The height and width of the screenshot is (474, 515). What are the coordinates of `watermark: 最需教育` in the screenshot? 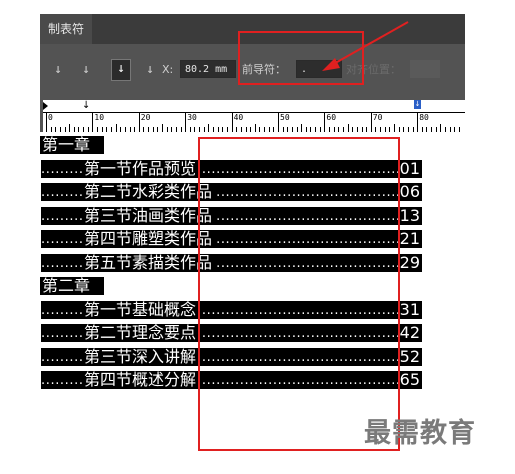 It's located at (420, 433).